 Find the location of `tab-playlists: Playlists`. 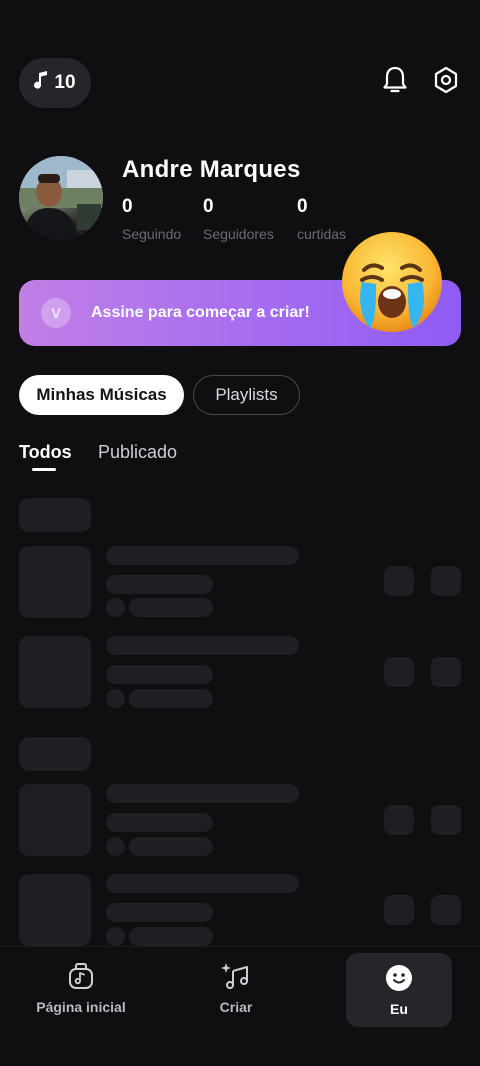

tab-playlists: Playlists is located at coordinates (246, 395).